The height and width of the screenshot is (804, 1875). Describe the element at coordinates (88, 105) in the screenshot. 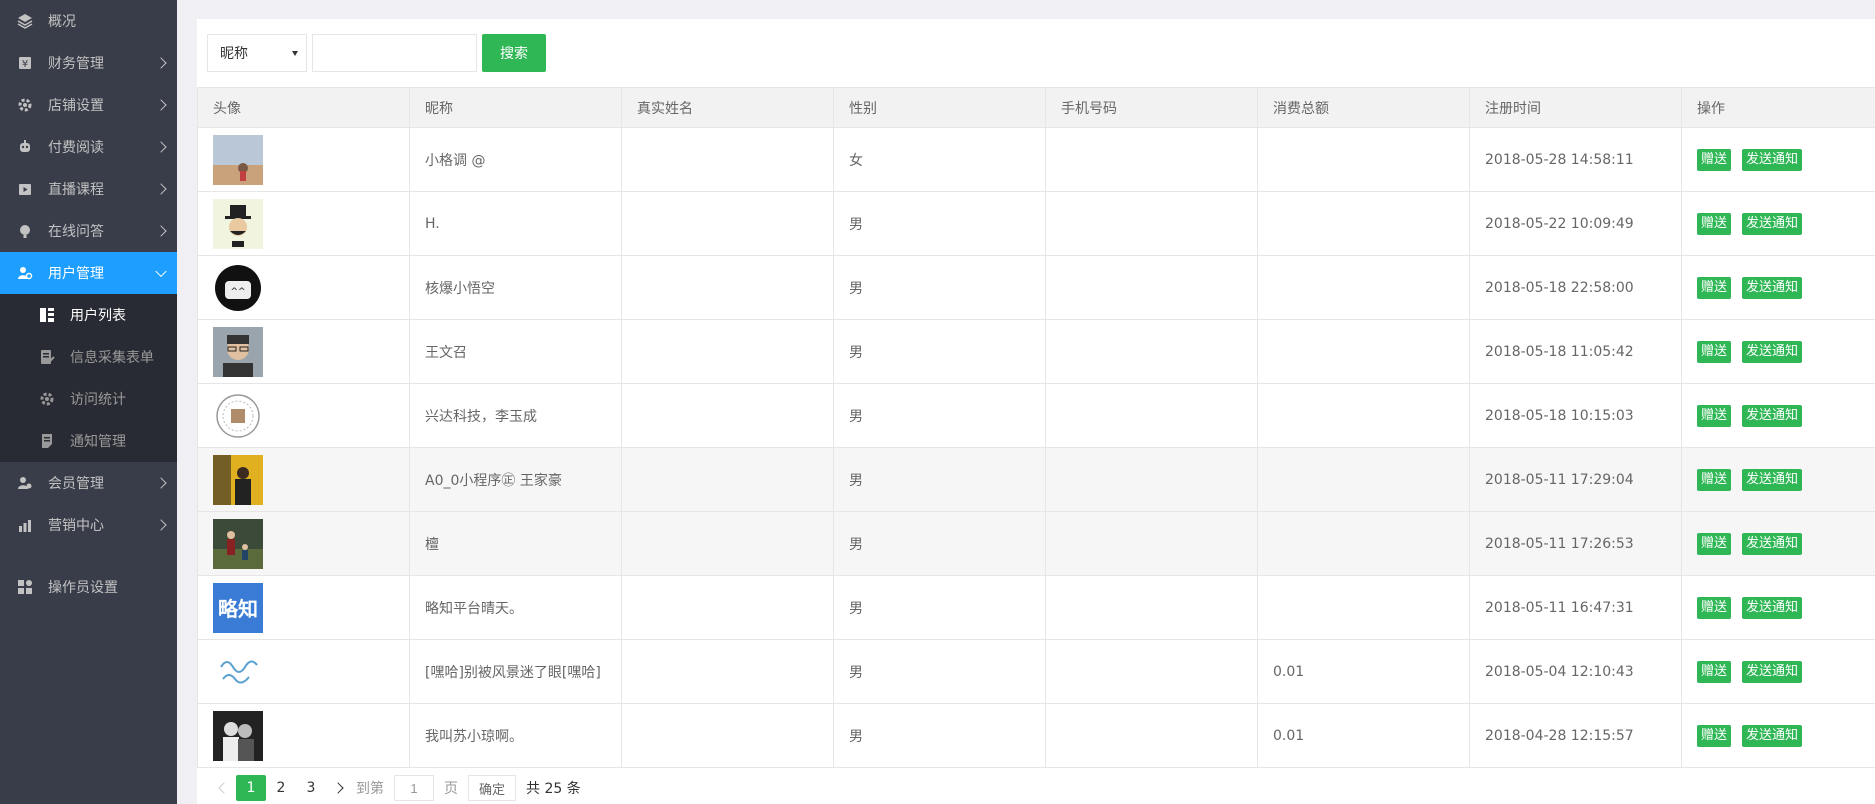

I see `sidebar-item-store-settings: 店铺设置` at that location.